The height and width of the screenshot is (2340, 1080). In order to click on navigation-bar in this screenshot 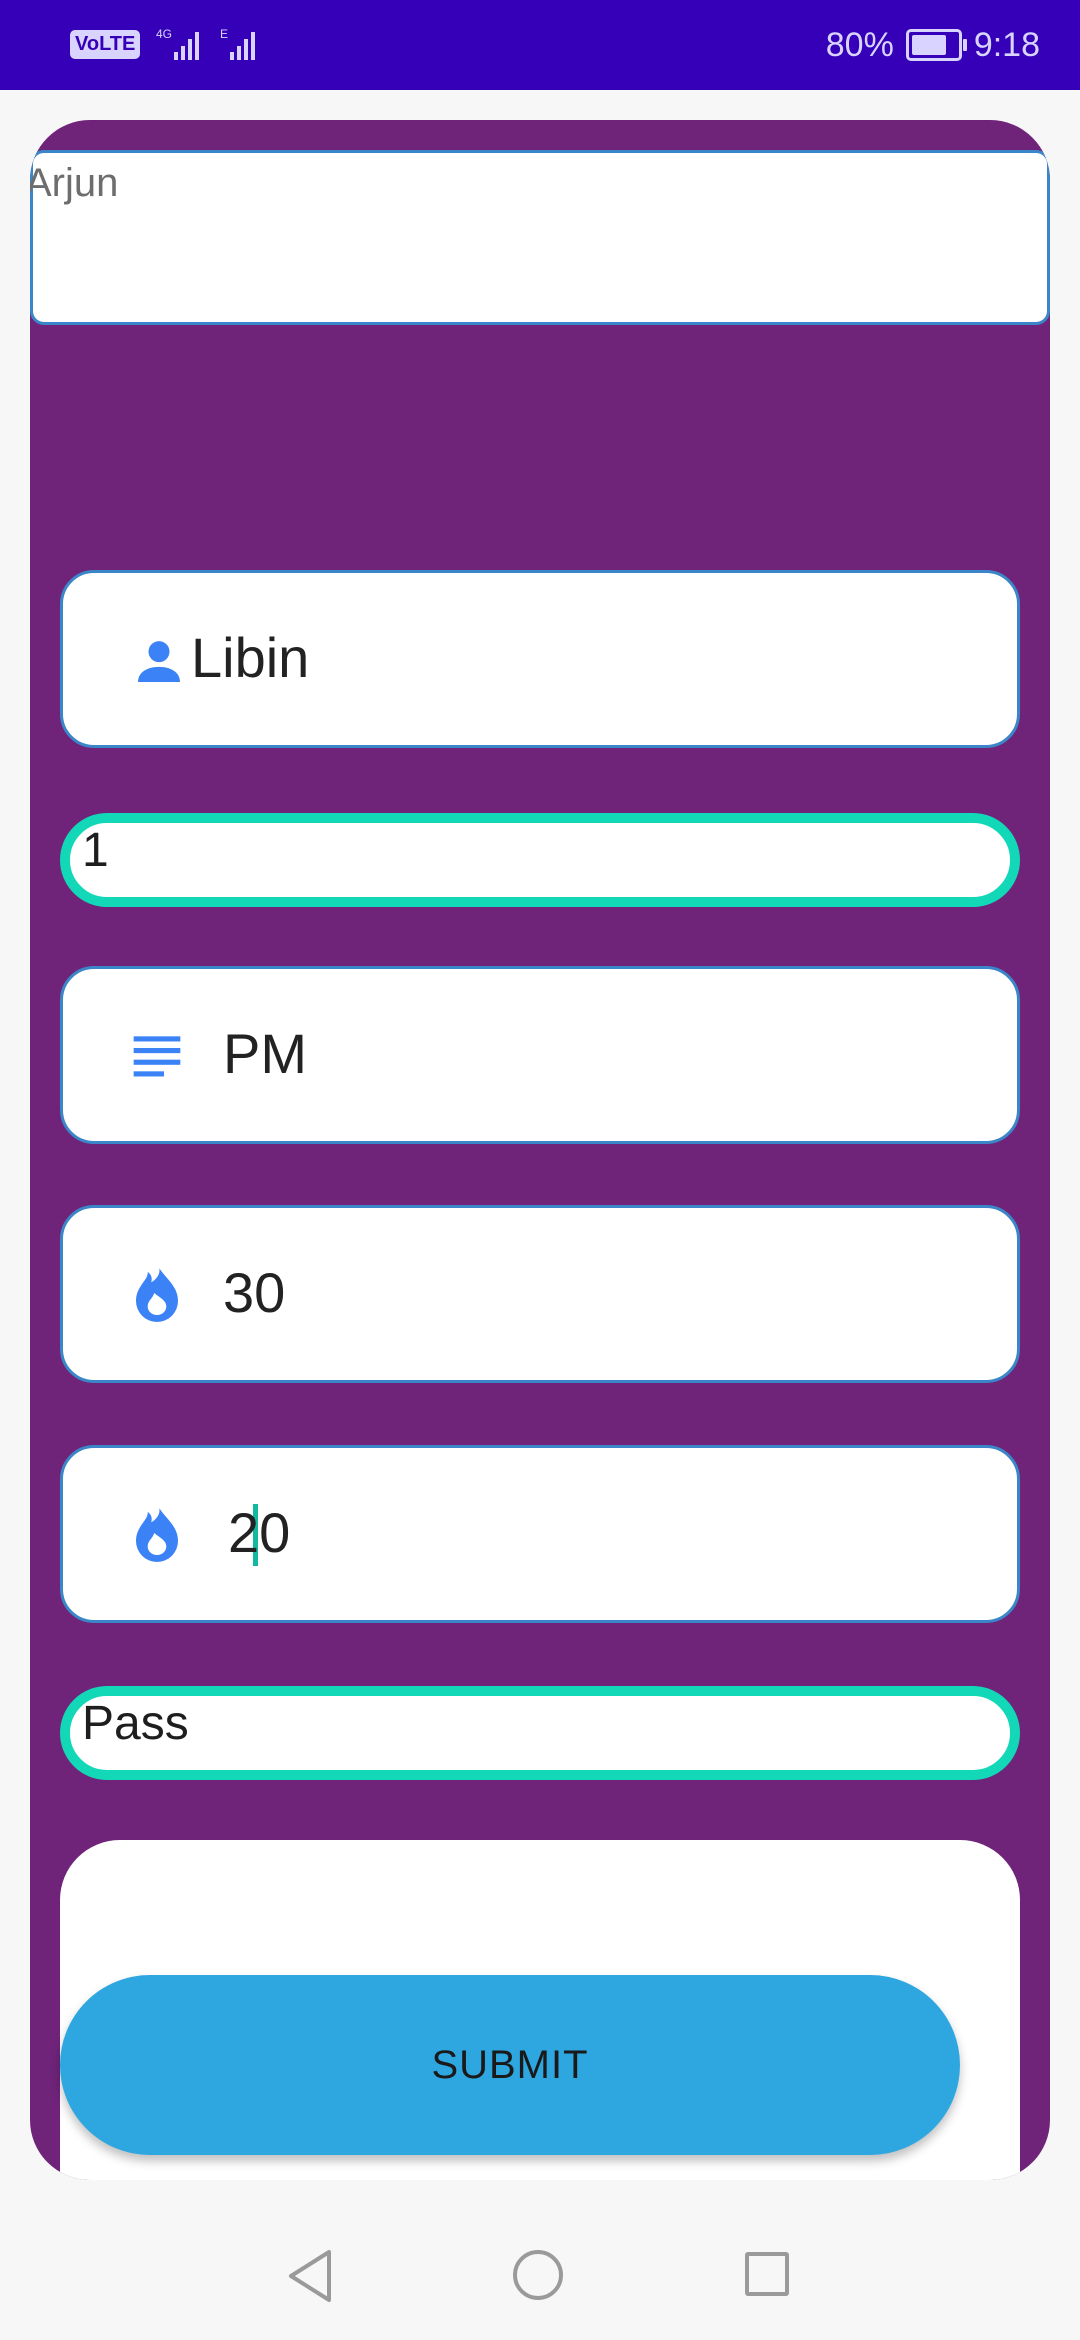, I will do `click(540, 2265)`.